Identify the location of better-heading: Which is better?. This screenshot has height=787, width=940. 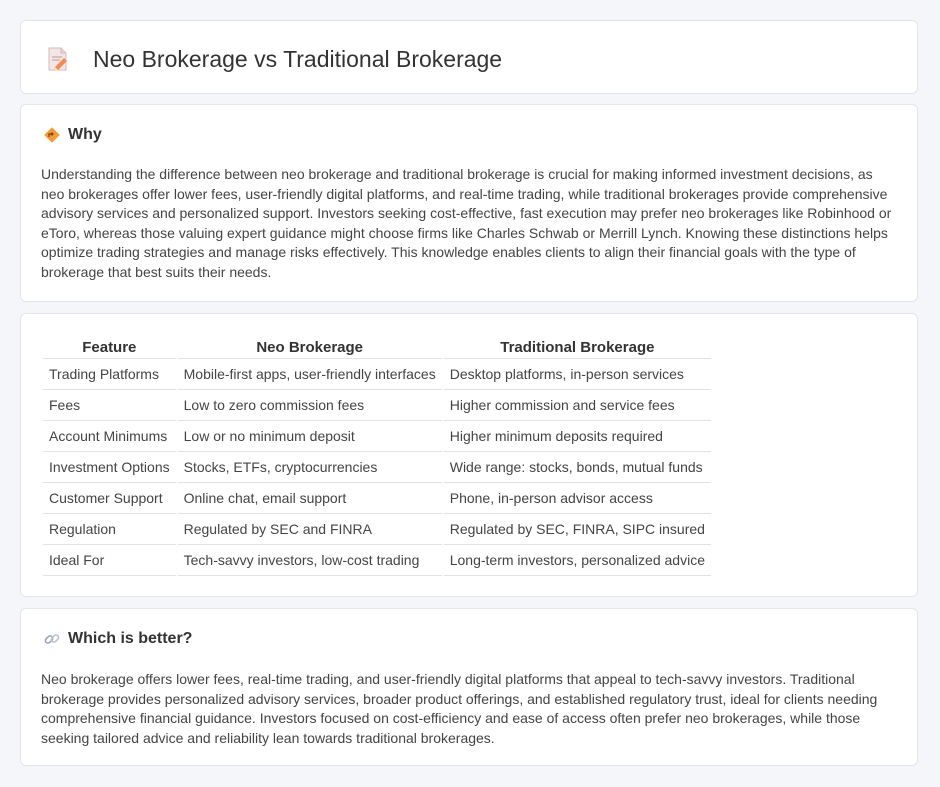
(117, 639).